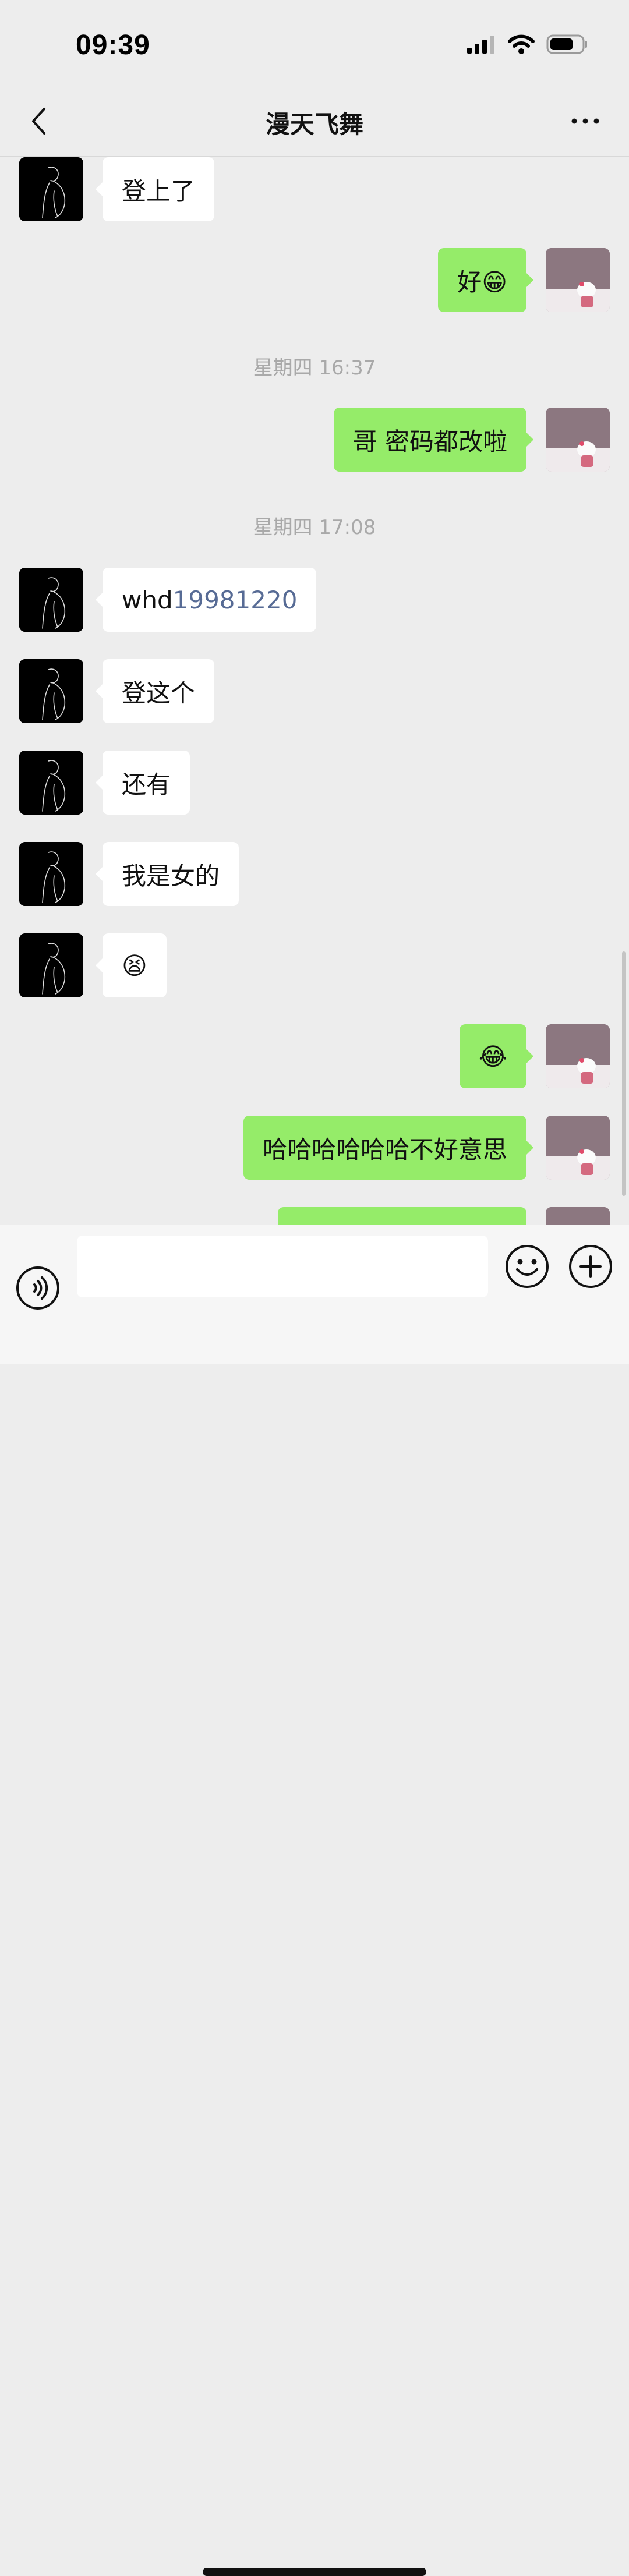 Image resolution: width=629 pixels, height=2576 pixels. I want to click on voice-icon, so click(37, 1288).